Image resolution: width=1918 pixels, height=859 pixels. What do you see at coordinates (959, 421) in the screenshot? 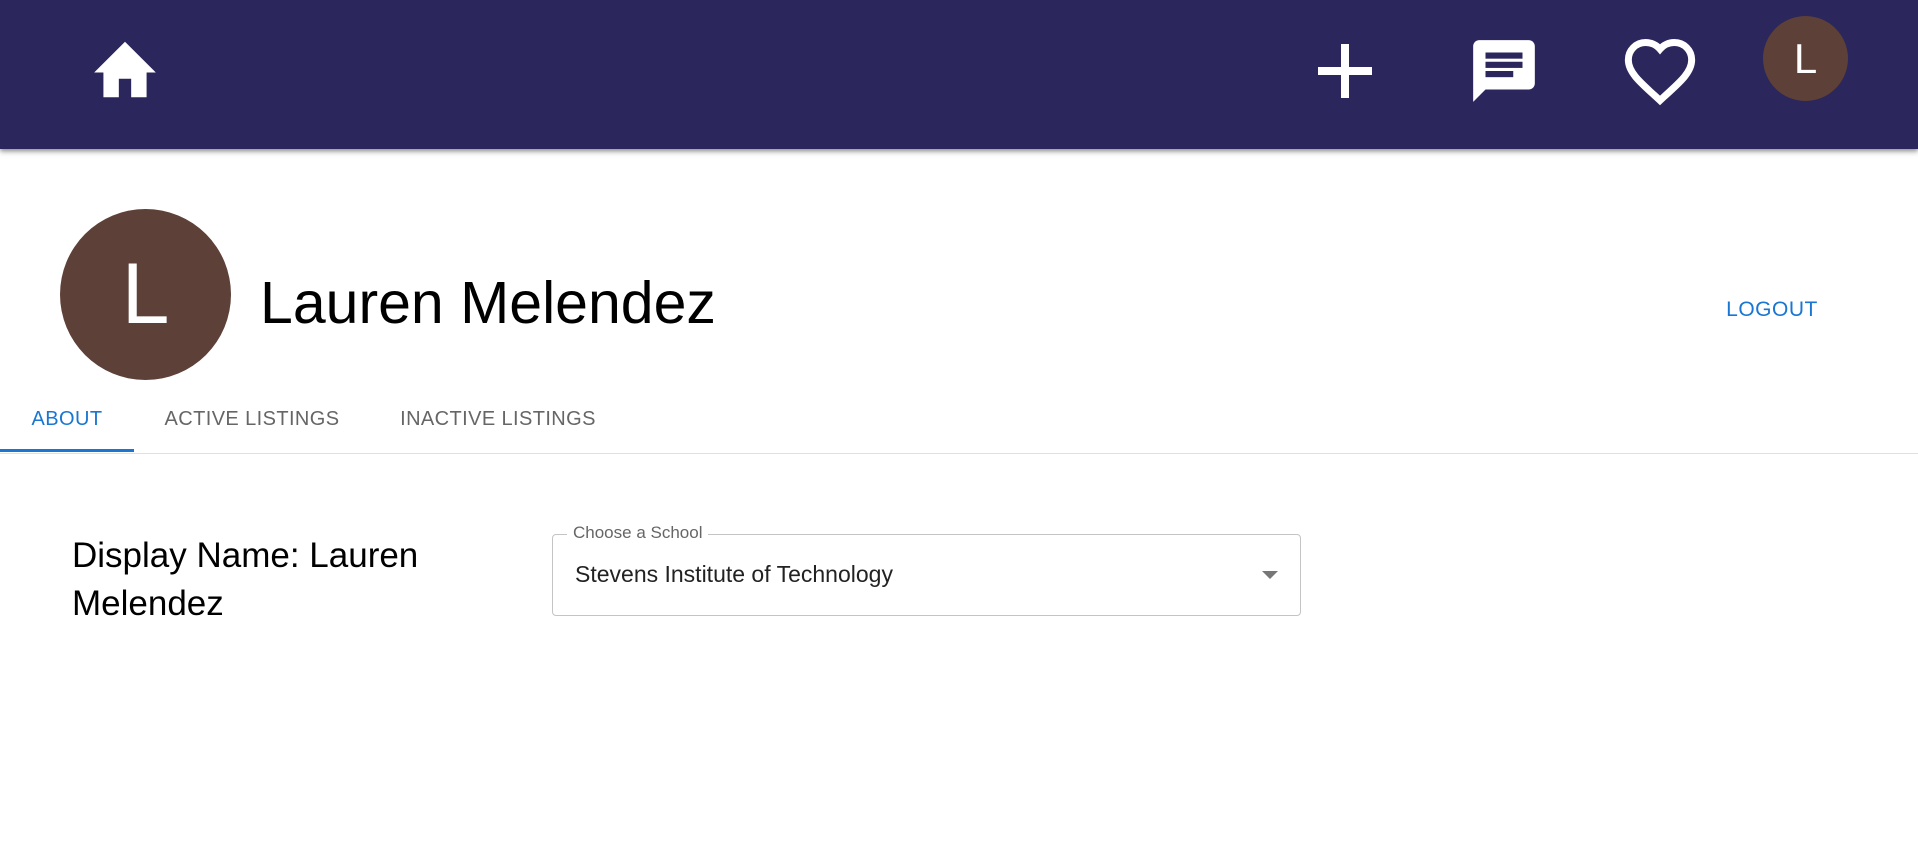
I see `profile-tabs: ABOUT ACTIVE LISTINGS INACTIVE LISTINGS` at bounding box center [959, 421].